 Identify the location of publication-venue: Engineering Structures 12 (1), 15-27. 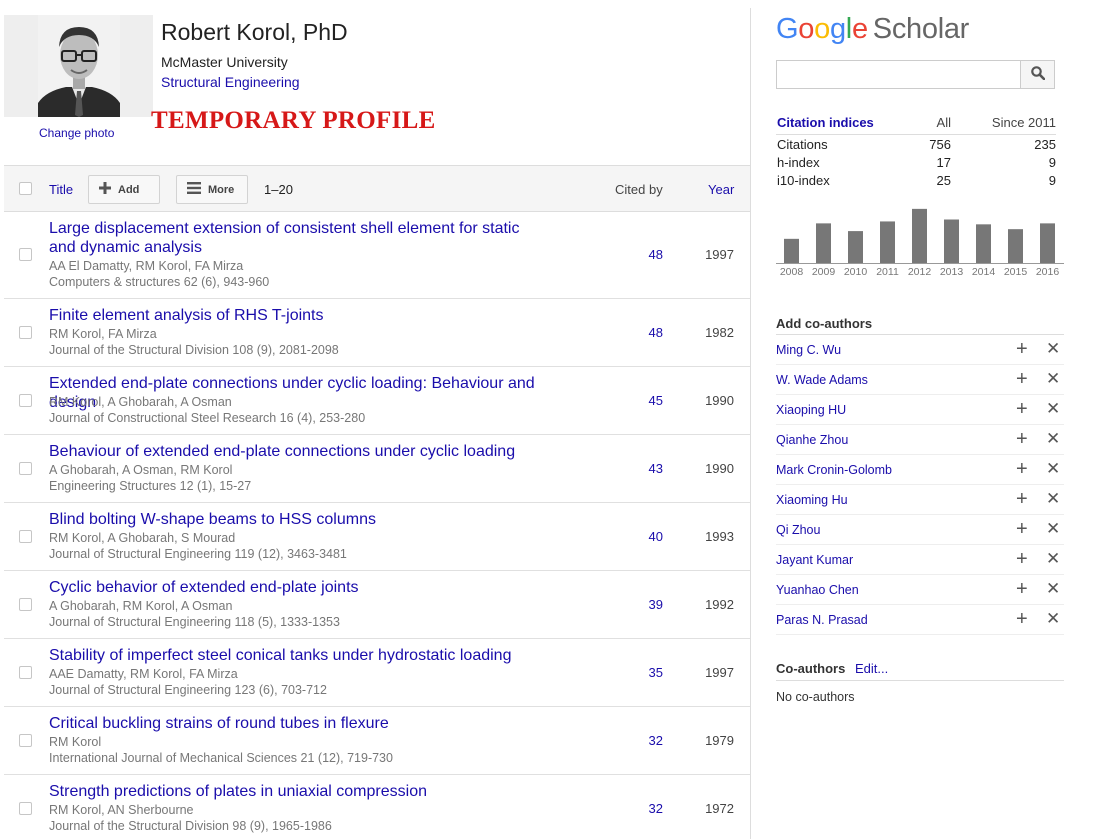
(150, 486).